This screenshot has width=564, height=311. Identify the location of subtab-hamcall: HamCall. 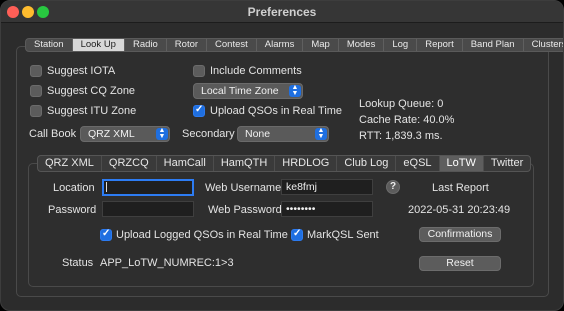
(185, 163).